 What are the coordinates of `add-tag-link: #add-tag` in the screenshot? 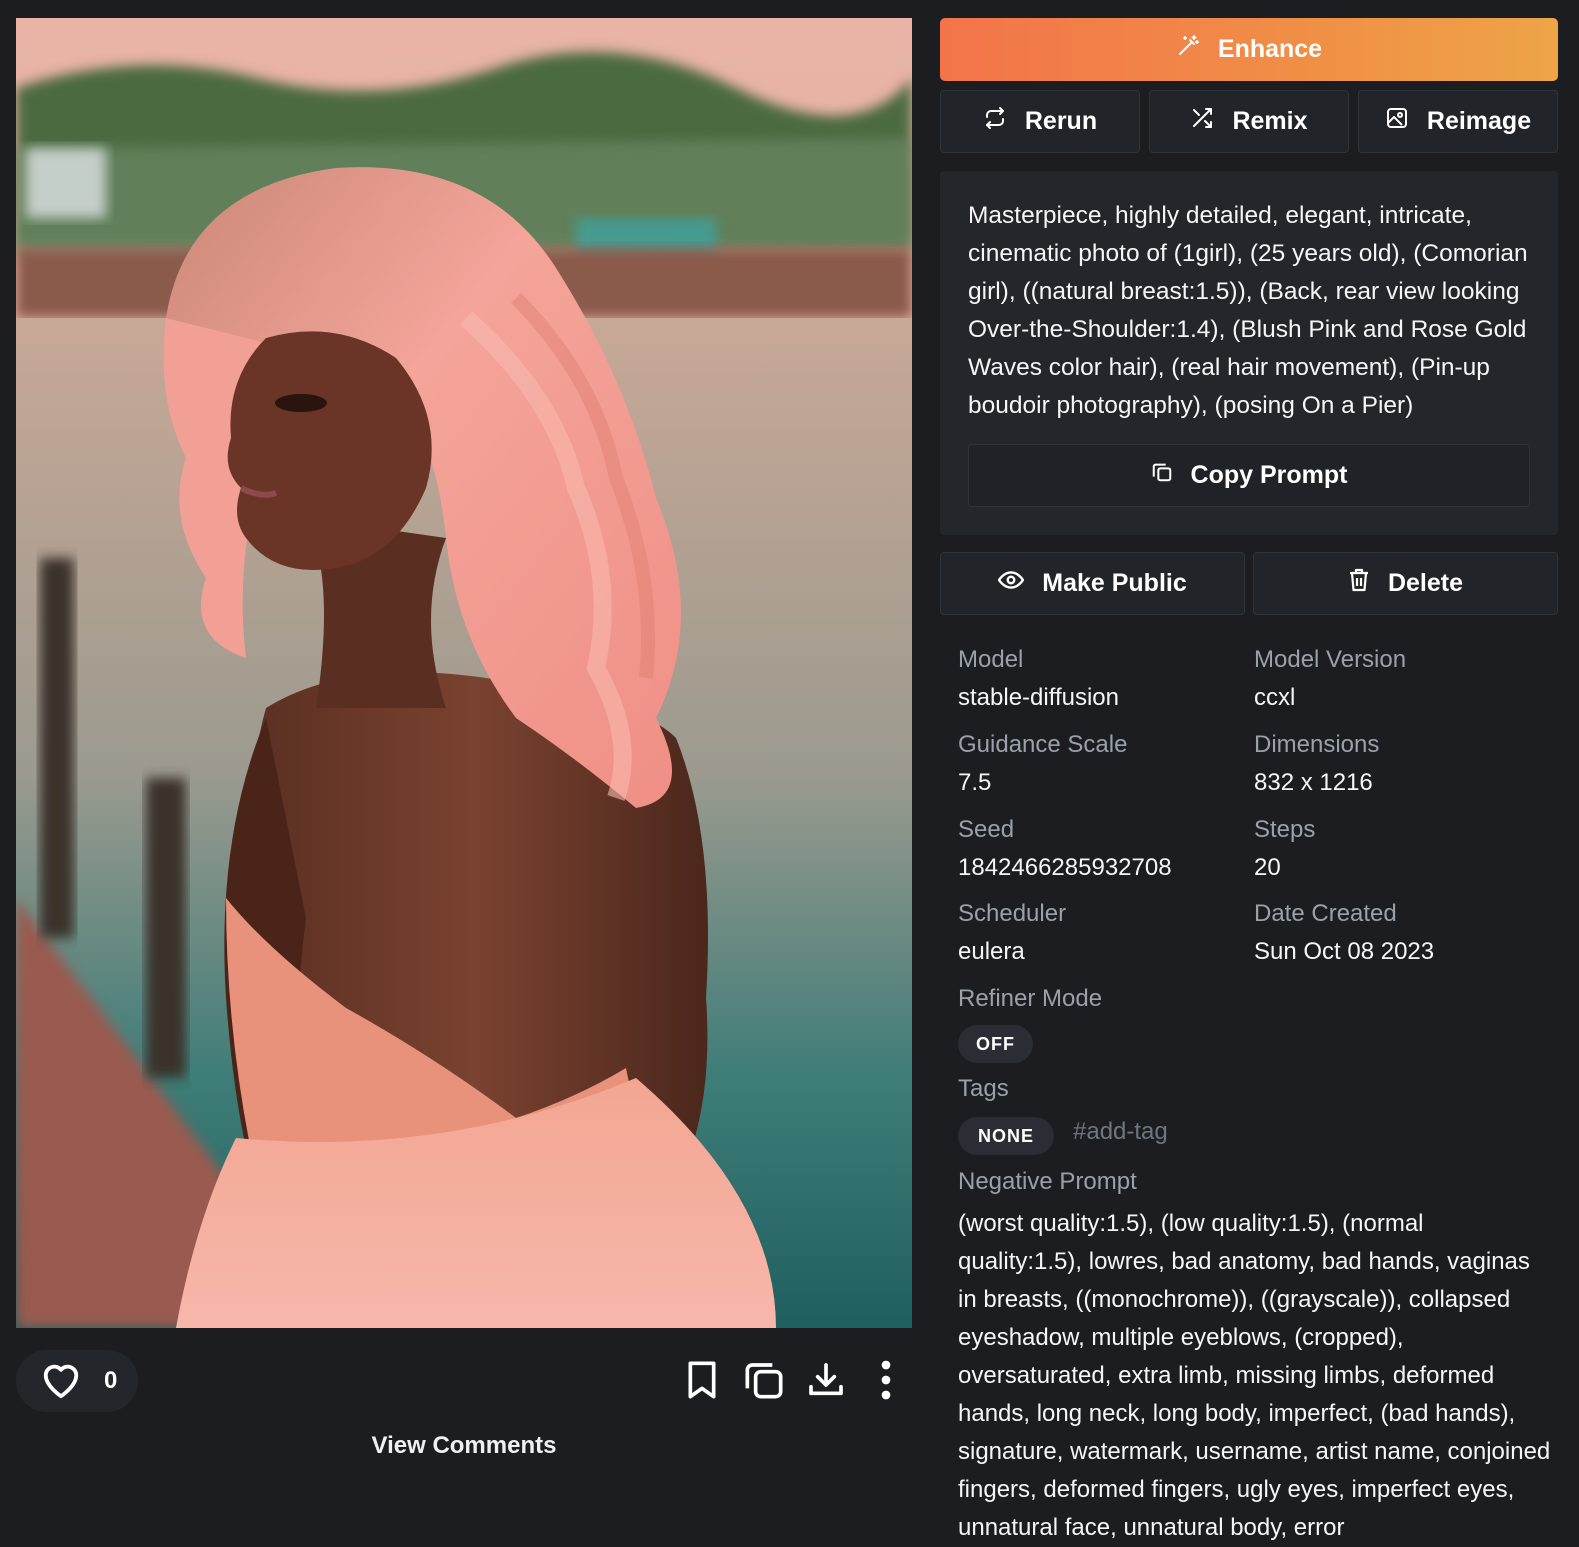 It's located at (1120, 1132).